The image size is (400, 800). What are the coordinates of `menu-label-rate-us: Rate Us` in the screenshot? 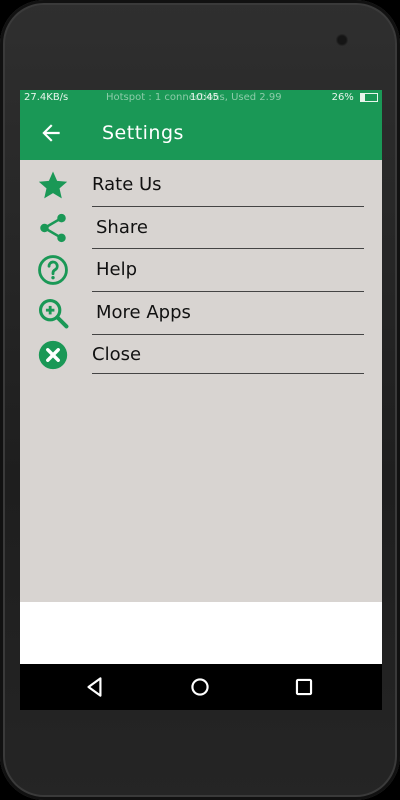 It's located at (127, 184).